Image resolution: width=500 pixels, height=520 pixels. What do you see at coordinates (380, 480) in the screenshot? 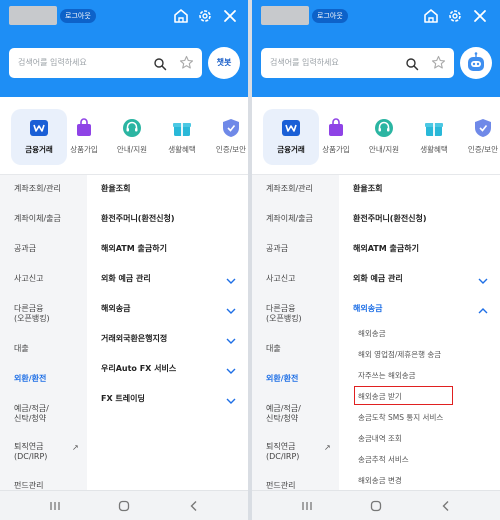
I see `submenu-item: 해외송금 변경` at bounding box center [380, 480].